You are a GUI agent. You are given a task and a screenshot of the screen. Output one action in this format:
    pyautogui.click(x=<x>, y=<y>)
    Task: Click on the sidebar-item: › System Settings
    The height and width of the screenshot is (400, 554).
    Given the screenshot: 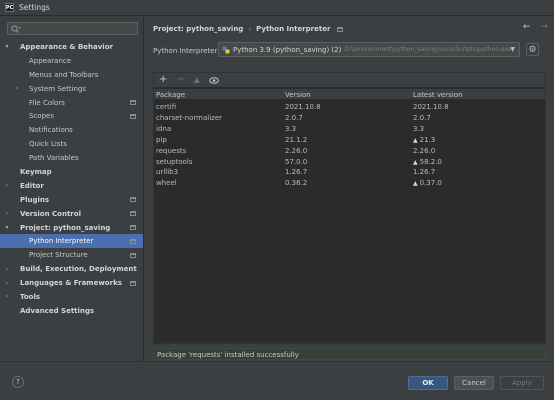 What is the action you would take?
    pyautogui.click(x=71, y=89)
    